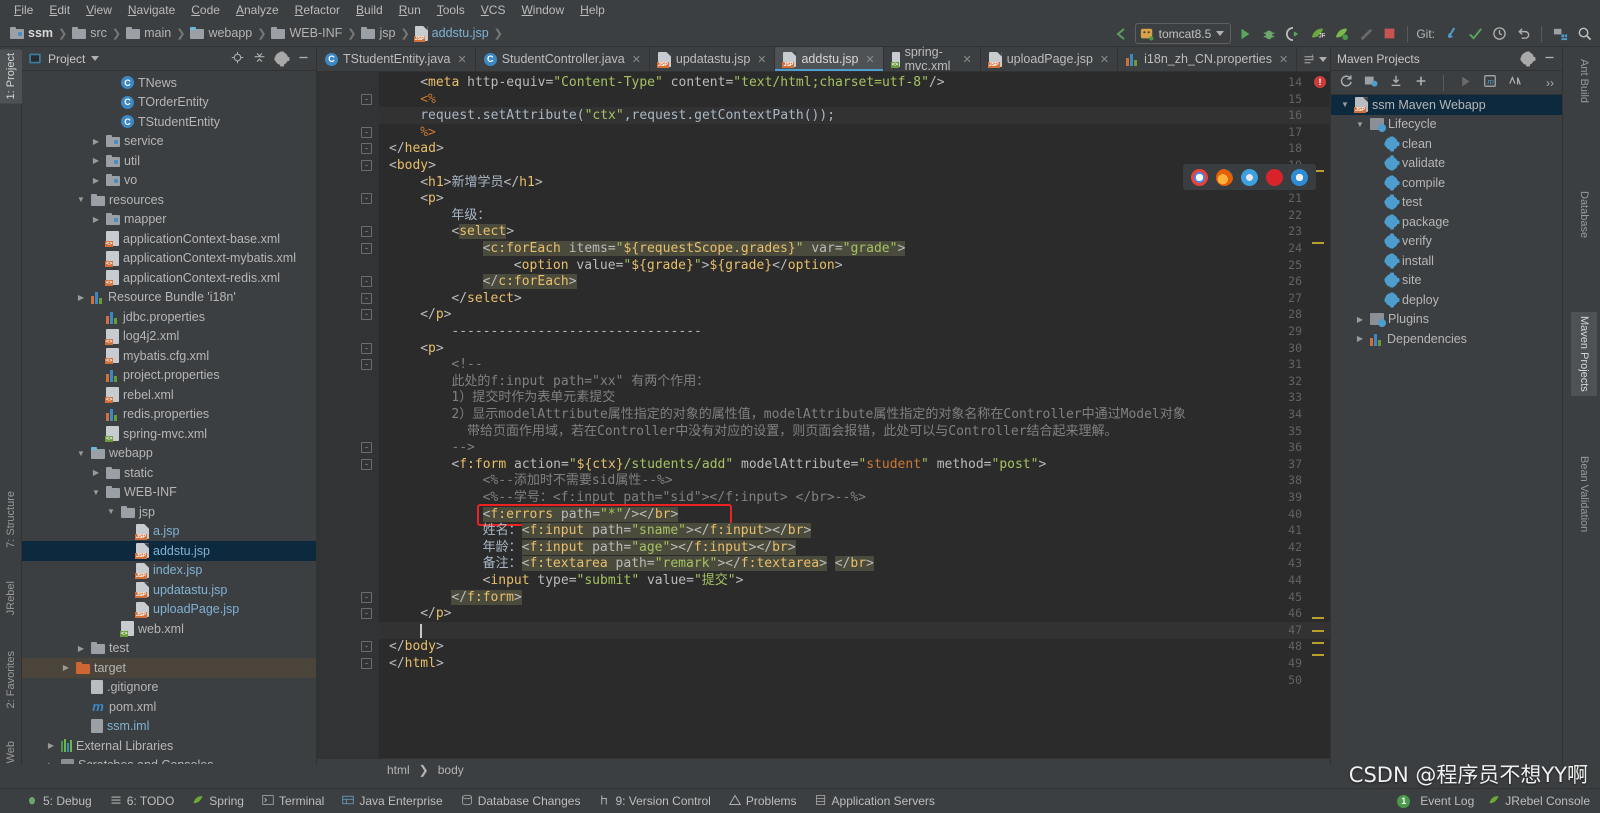 The image size is (1600, 813). I want to click on menu-item-file: File, so click(23, 10).